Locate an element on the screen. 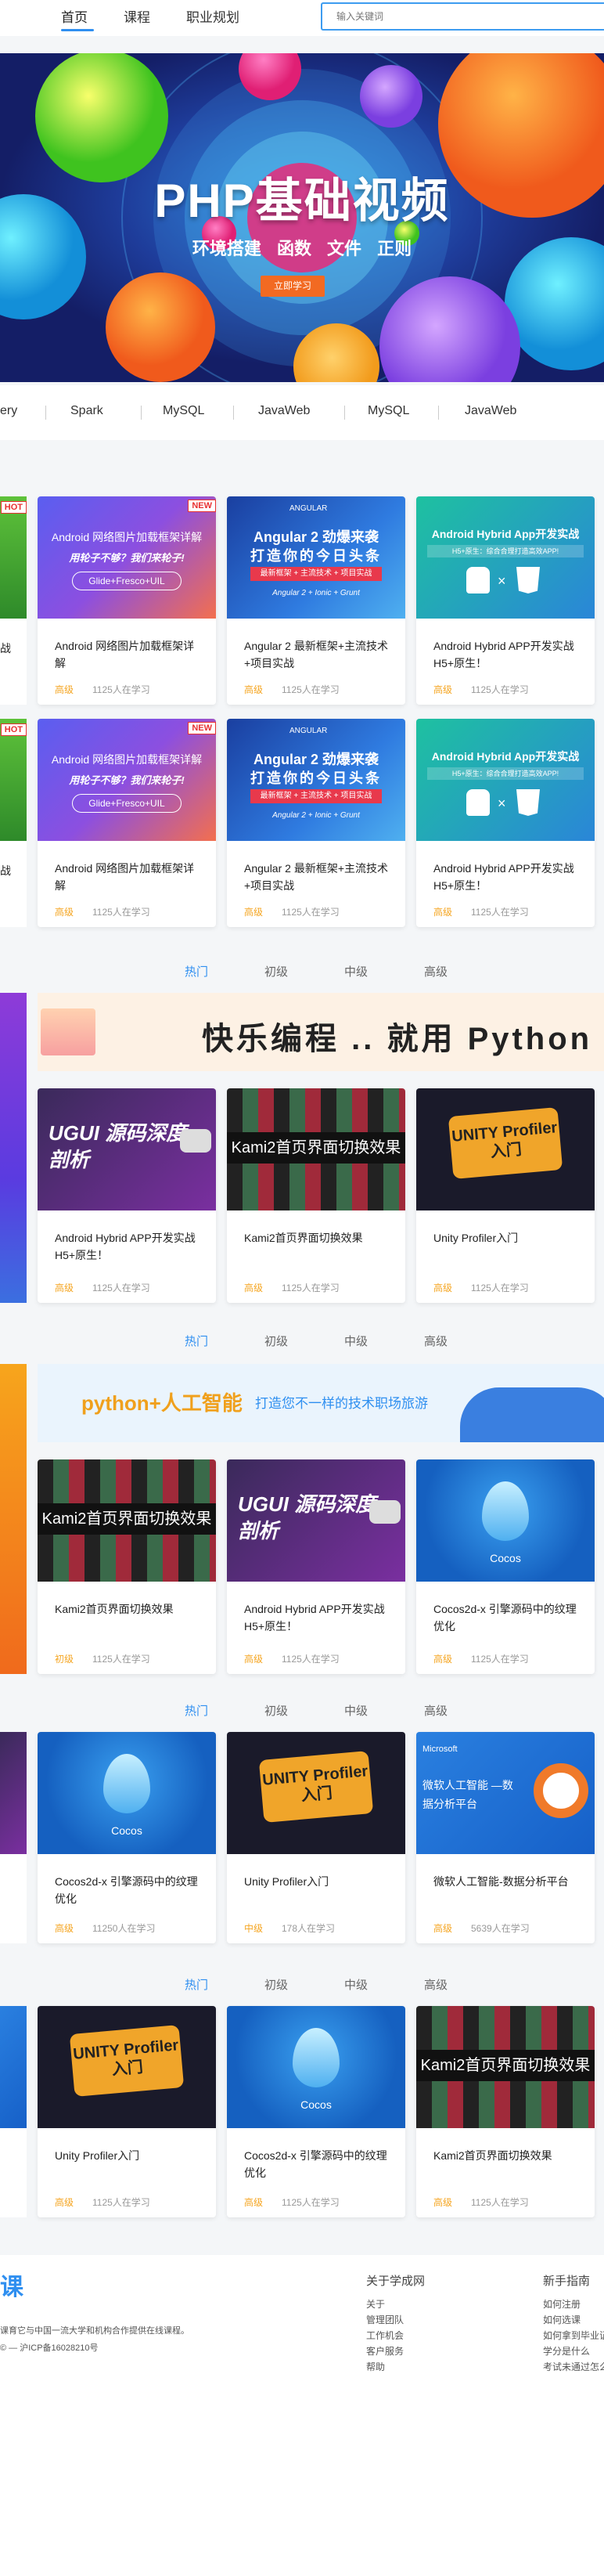  course-card: Kami2首页界面切换效果 Kami2首页界面切换效果 初级 1125人在学习 is located at coordinates (127, 1566).